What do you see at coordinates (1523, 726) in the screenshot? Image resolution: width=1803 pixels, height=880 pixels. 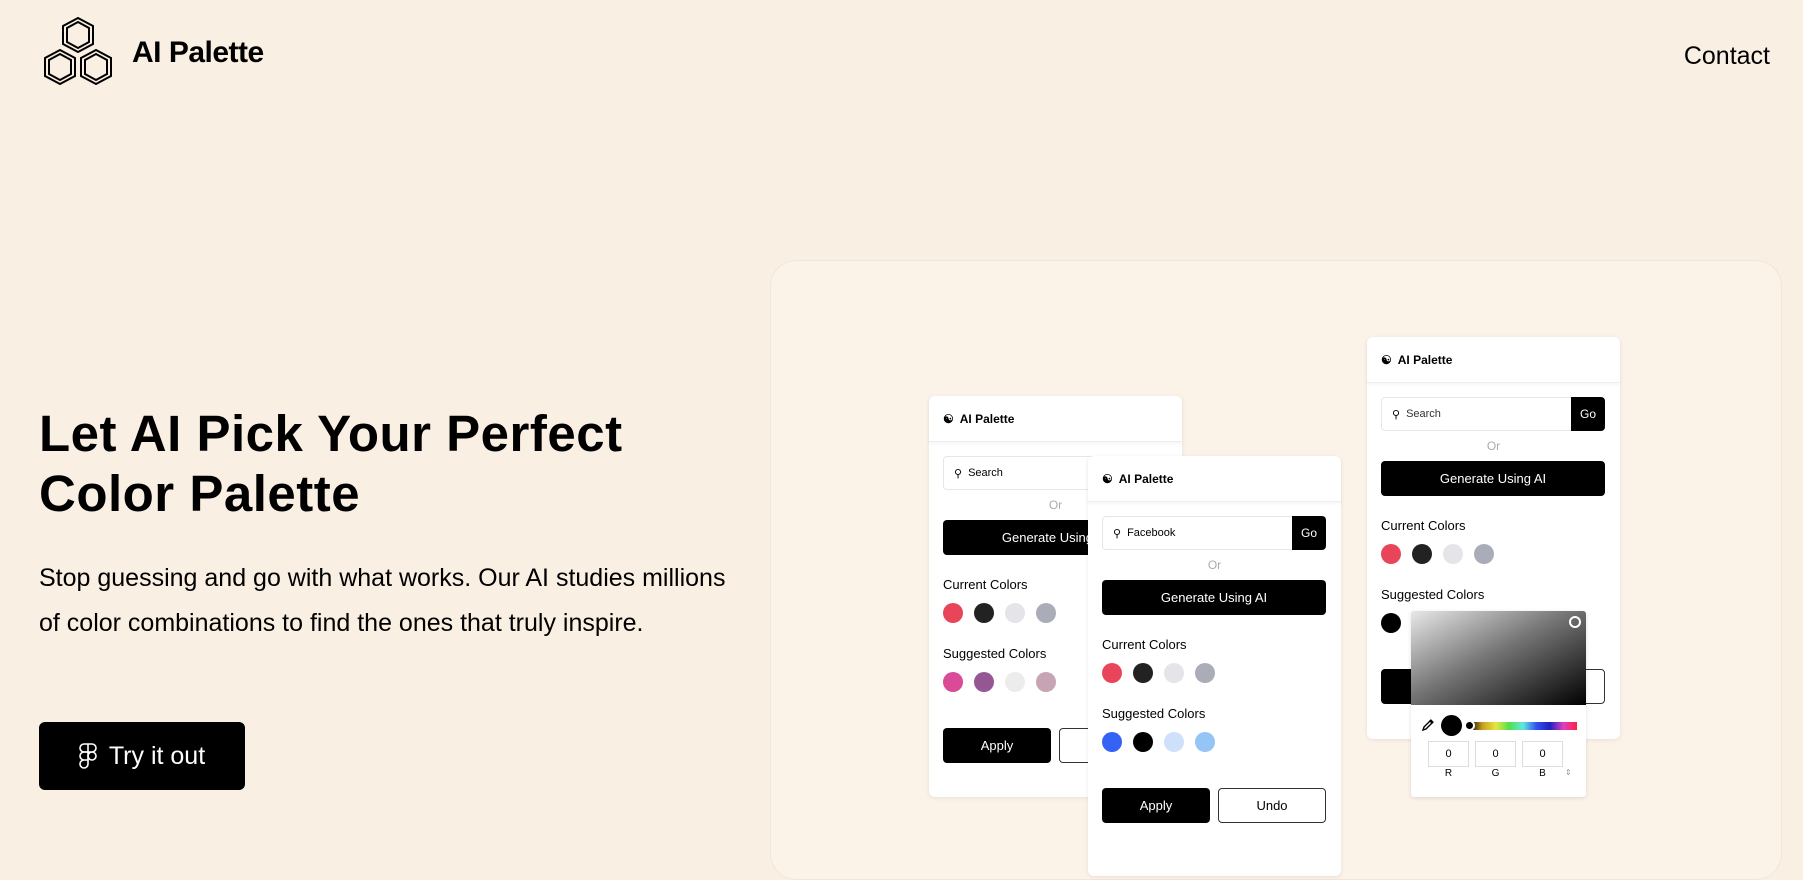 I see `hue-slider` at bounding box center [1523, 726].